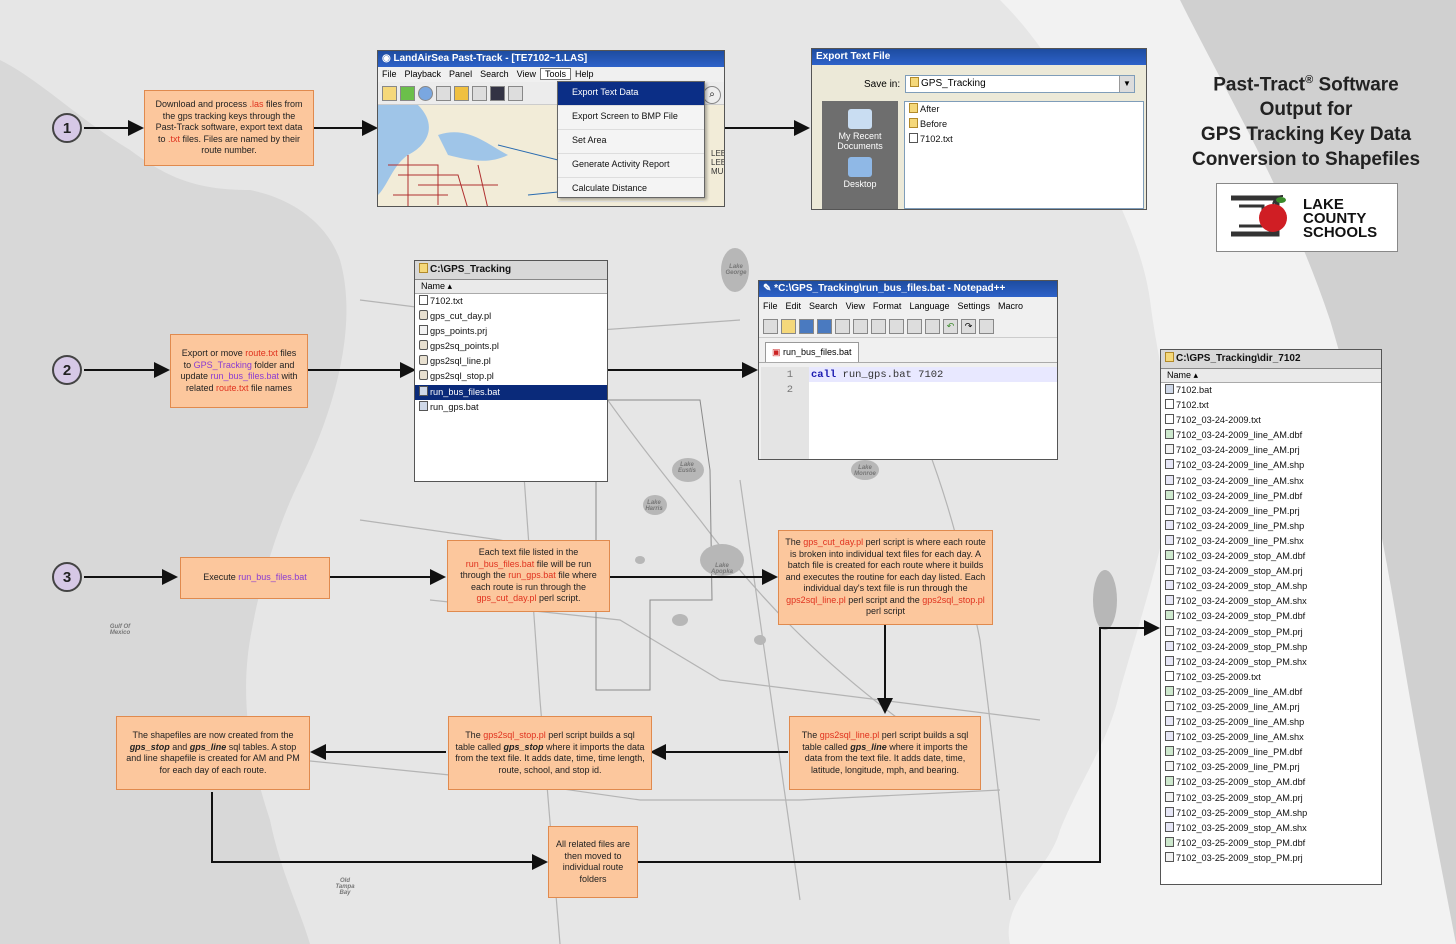 The width and height of the screenshot is (1456, 944). What do you see at coordinates (1271, 556) in the screenshot?
I see `file-row: 7102_03-24-2009_stop_AM.dbf` at bounding box center [1271, 556].